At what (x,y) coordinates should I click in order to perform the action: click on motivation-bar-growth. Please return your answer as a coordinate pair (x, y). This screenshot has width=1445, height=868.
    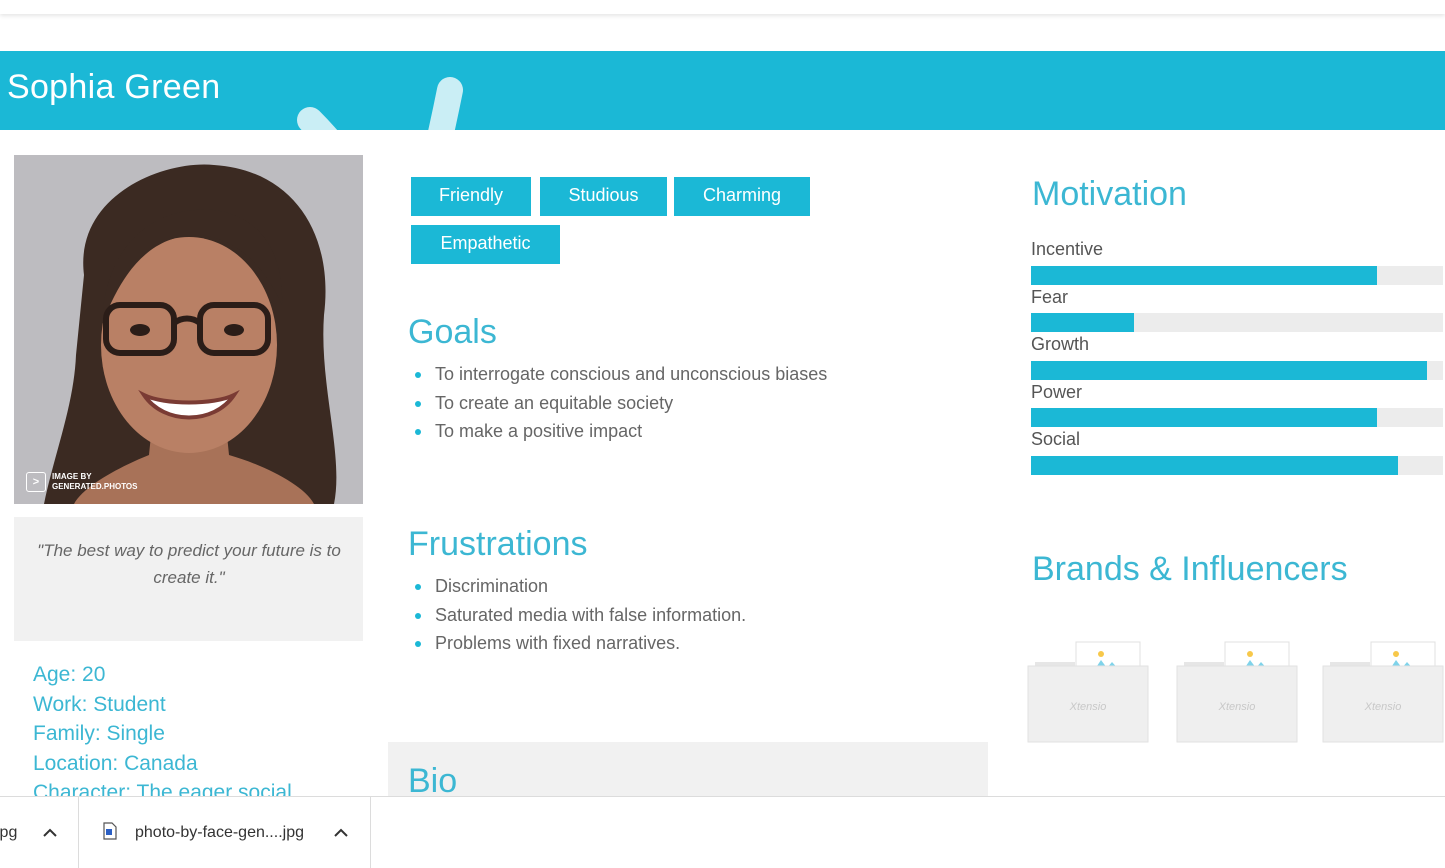
    Looking at the image, I should click on (1237, 370).